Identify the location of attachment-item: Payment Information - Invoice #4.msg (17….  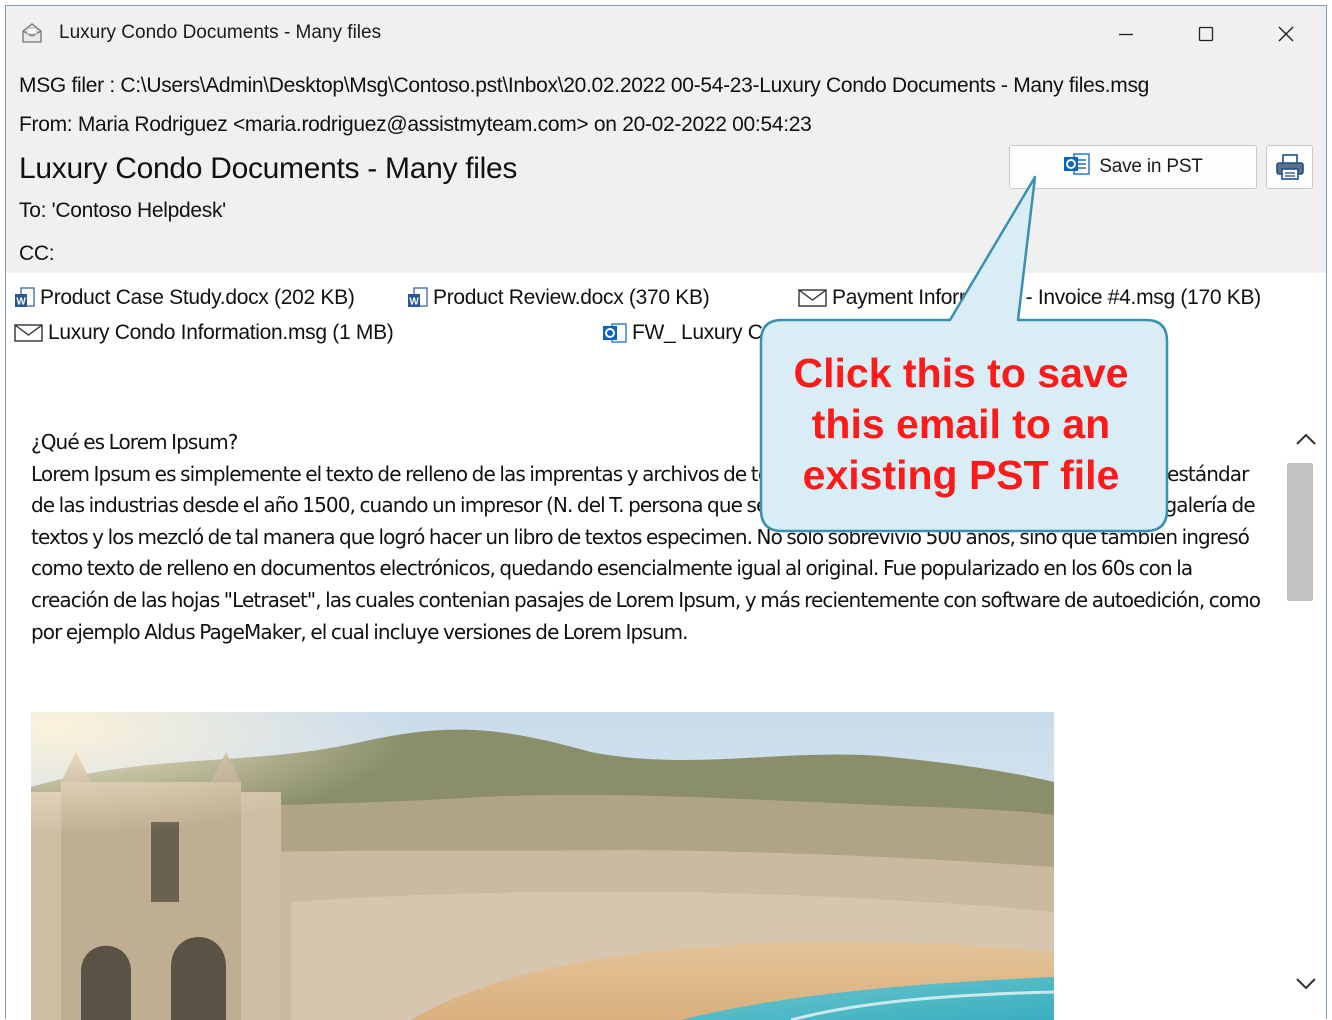
(1029, 298).